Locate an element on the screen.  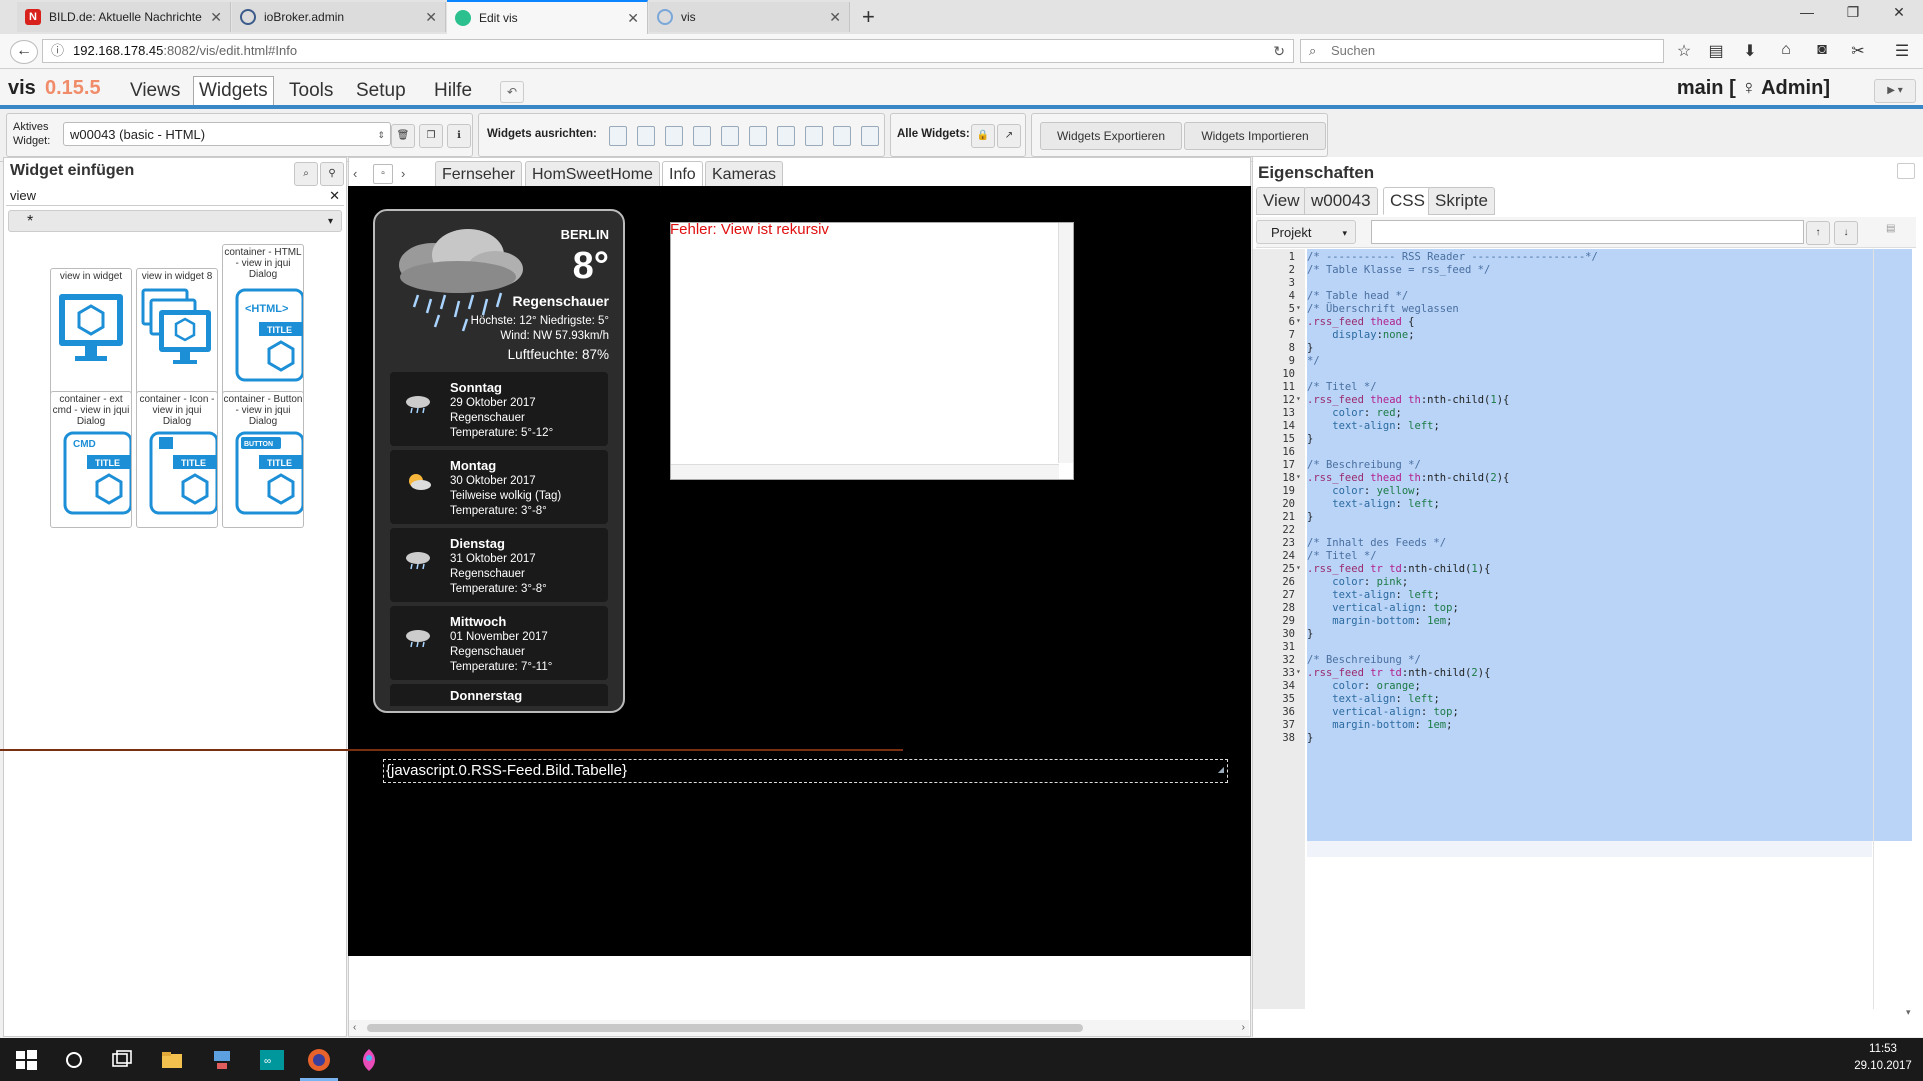
css-search-input is located at coordinates (1587, 232).